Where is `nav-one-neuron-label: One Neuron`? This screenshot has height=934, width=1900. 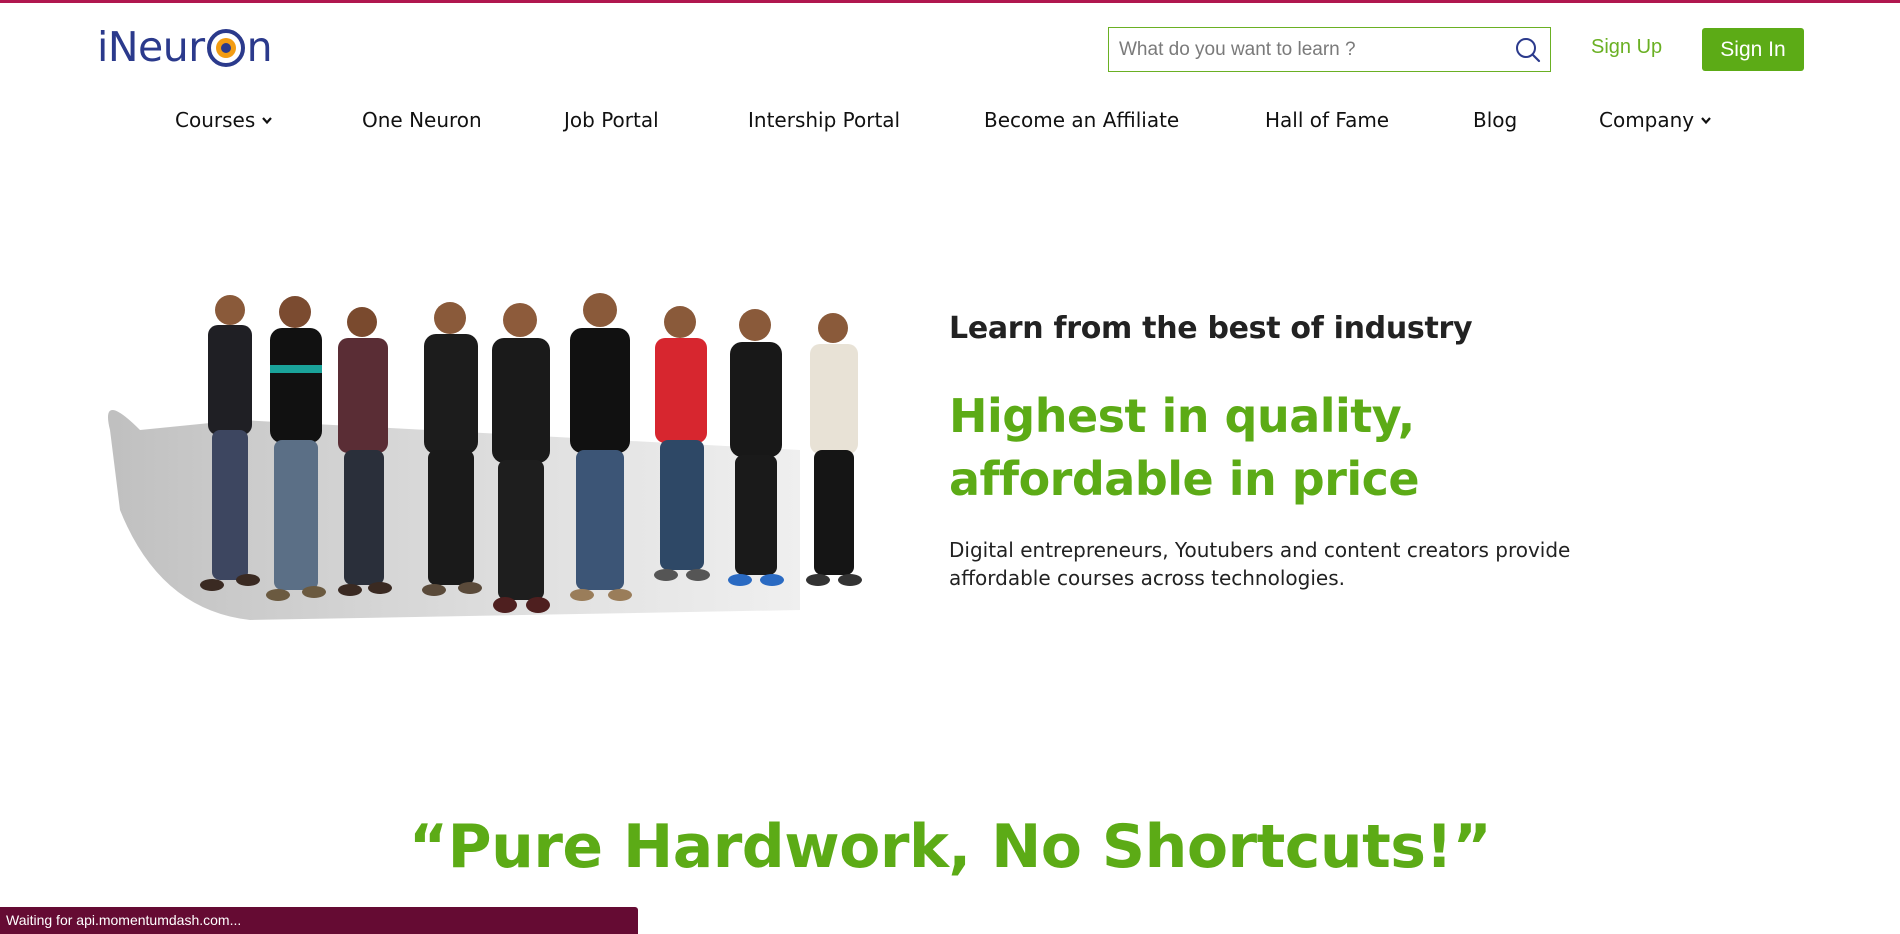
nav-one-neuron-label: One Neuron is located at coordinates (422, 120).